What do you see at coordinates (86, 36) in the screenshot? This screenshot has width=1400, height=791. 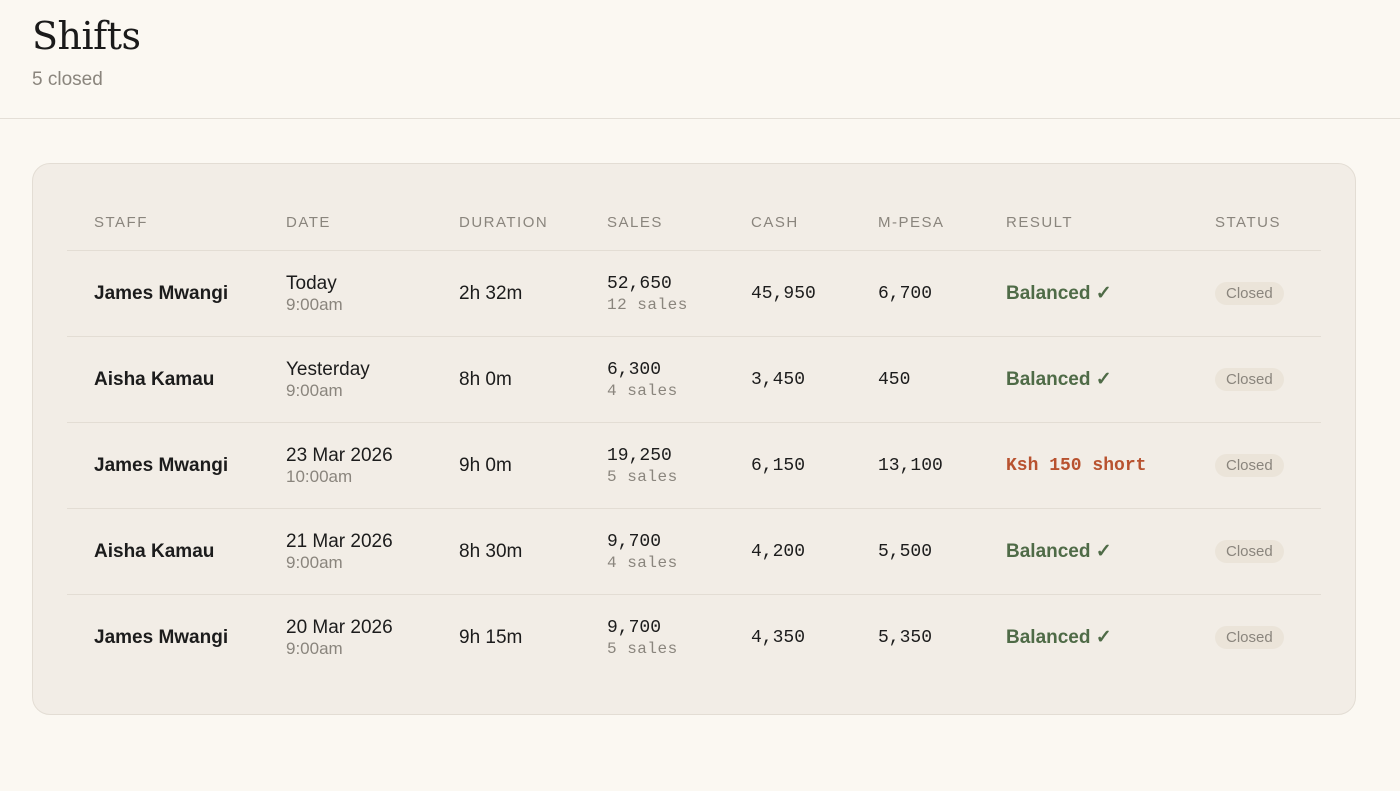 I see `page-title: Shifts` at bounding box center [86, 36].